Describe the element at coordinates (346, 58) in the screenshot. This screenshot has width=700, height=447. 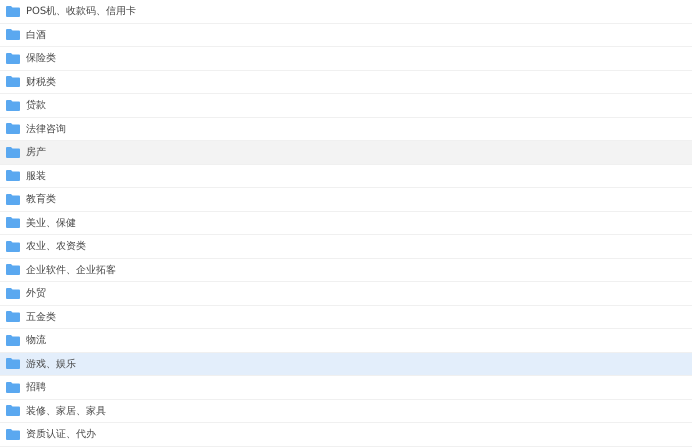
I see `folder-row: 保险类` at that location.